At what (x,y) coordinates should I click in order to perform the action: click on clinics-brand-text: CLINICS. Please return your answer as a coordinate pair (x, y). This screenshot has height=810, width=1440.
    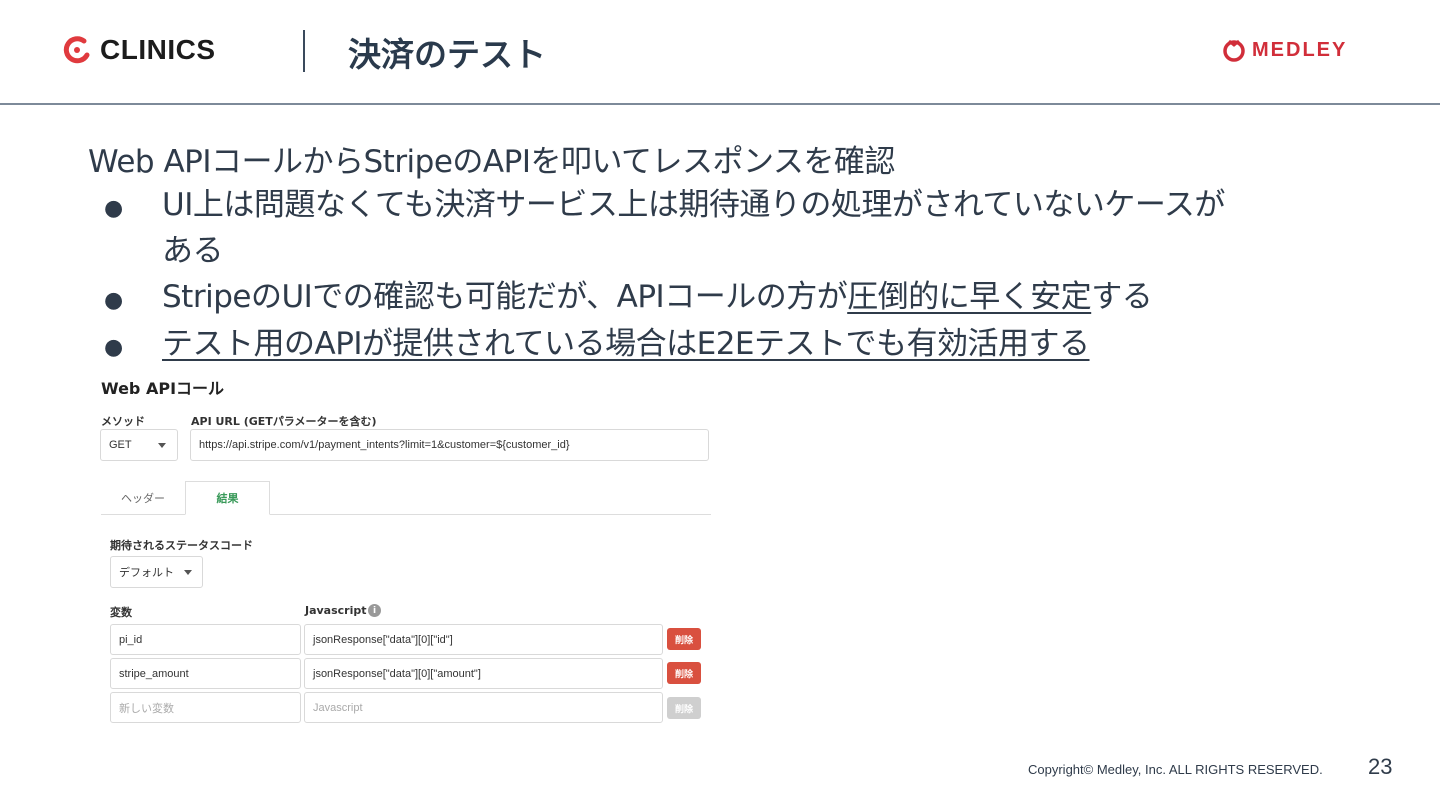
    Looking at the image, I should click on (158, 49).